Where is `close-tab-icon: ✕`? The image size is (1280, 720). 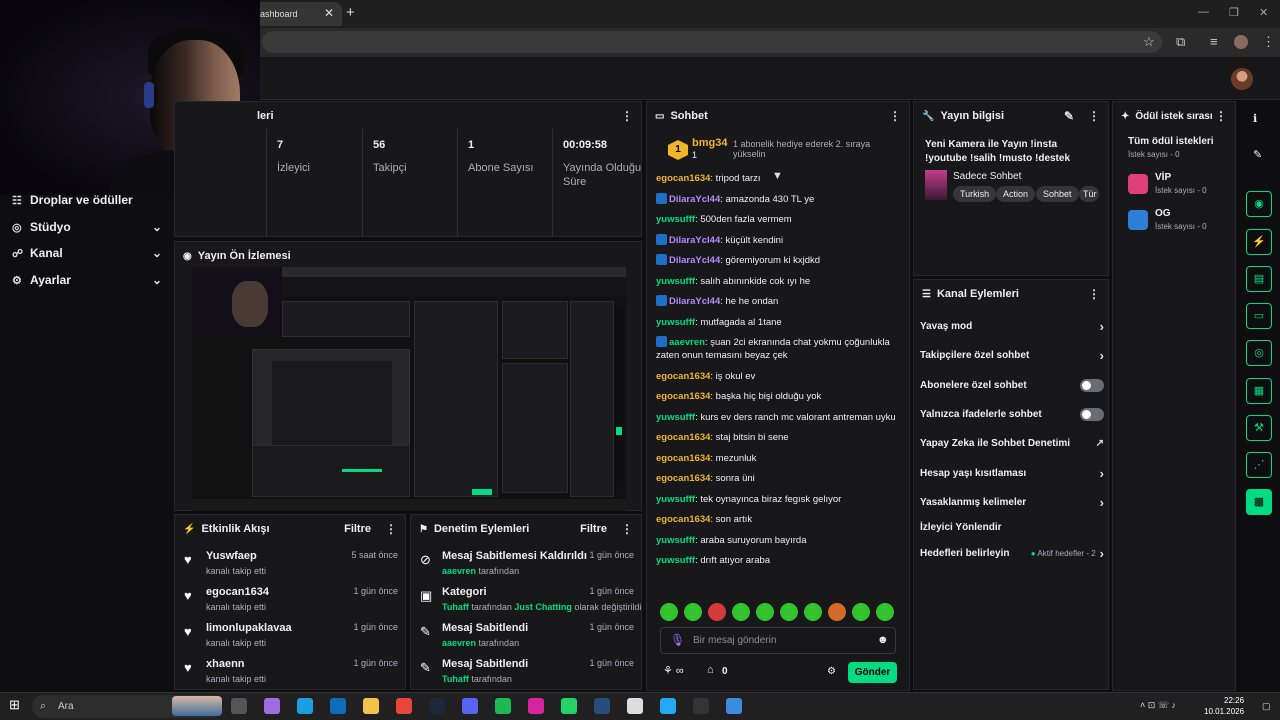
close-tab-icon: ✕ is located at coordinates (329, 13).